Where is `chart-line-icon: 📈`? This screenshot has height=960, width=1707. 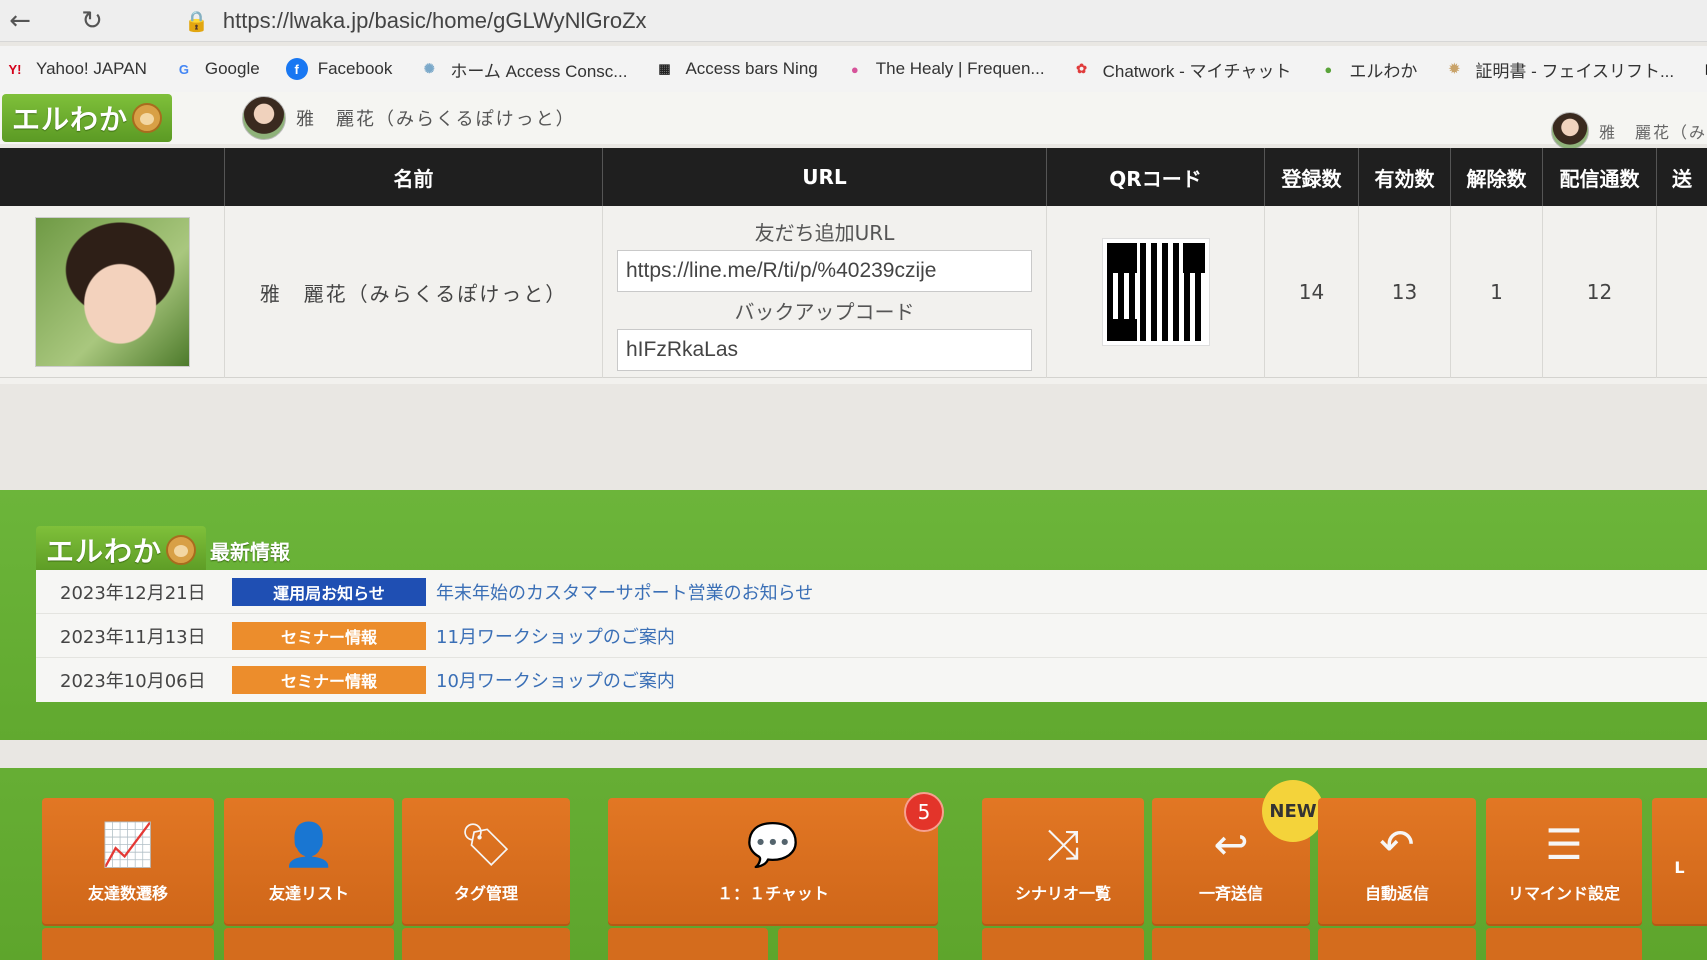 chart-line-icon: 📈 is located at coordinates (128, 844).